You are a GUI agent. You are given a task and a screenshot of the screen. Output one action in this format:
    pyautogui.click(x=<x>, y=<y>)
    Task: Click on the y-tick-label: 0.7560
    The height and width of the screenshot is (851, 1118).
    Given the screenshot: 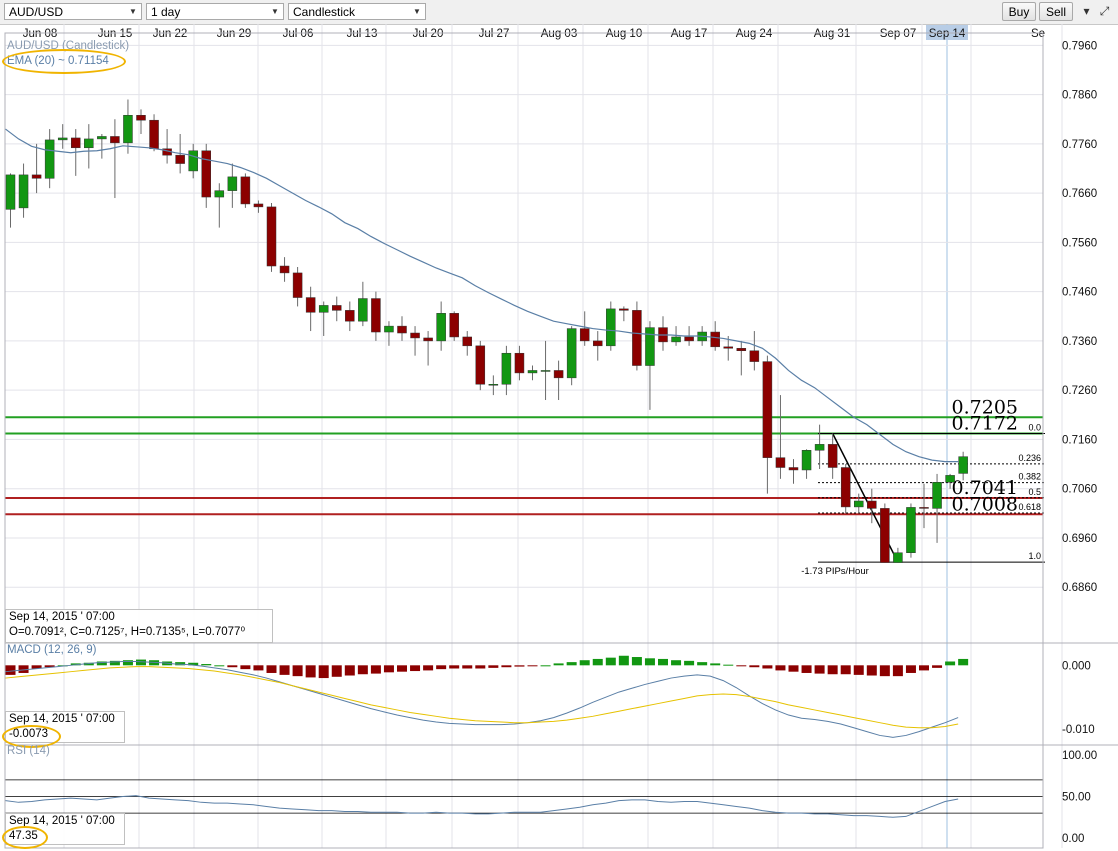 What is the action you would take?
    pyautogui.click(x=1079, y=243)
    